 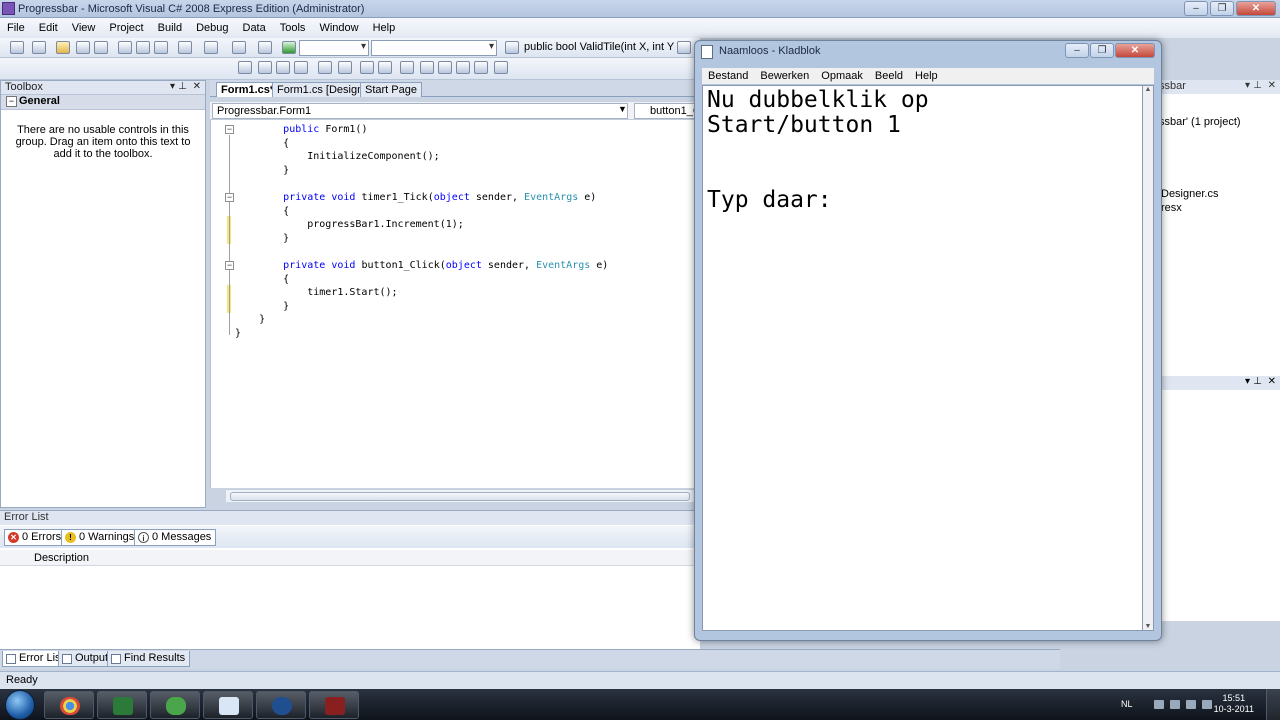 I want to click on menu-edit: Edit, so click(x=48, y=28).